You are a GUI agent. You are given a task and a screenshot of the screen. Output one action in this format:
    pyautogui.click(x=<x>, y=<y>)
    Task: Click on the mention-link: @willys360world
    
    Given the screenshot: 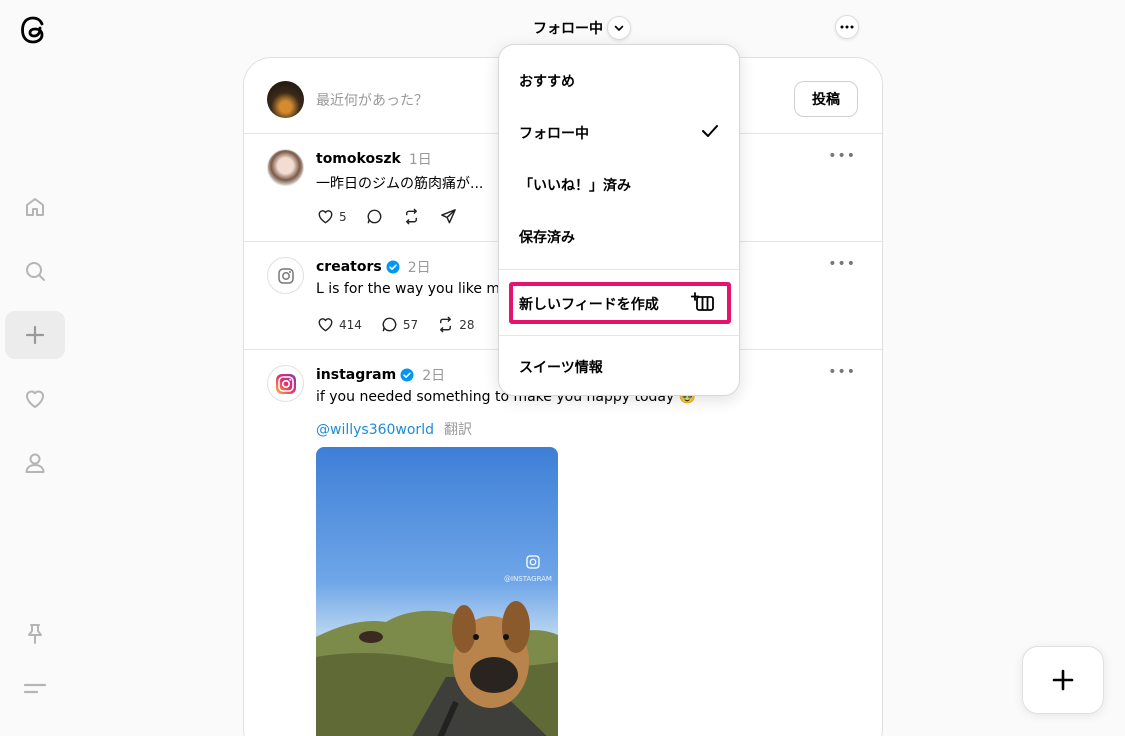 What is the action you would take?
    pyautogui.click(x=375, y=430)
    